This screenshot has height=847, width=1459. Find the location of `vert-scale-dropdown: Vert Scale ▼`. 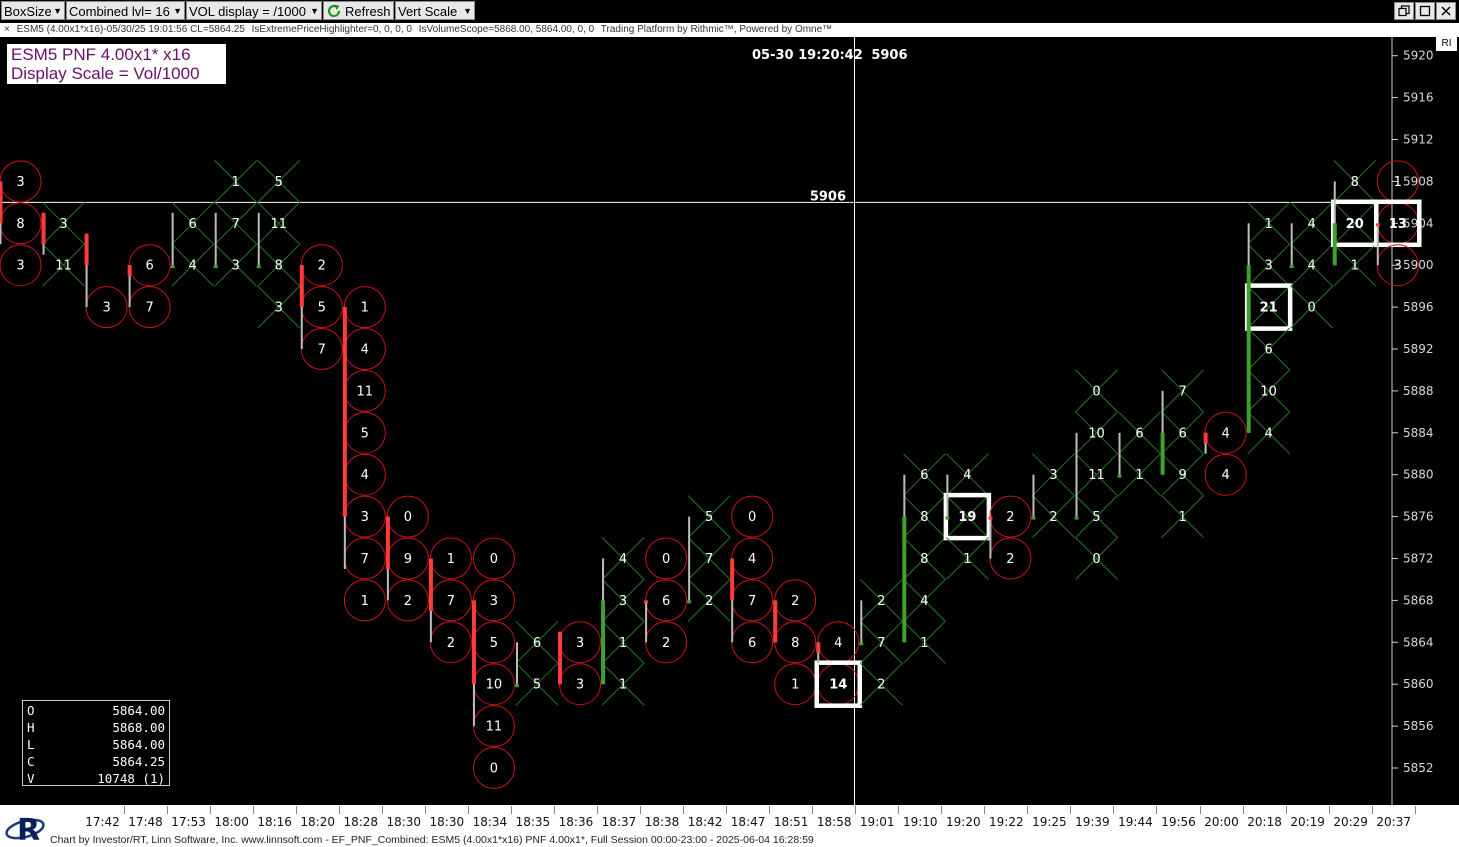

vert-scale-dropdown: Vert Scale ▼ is located at coordinates (435, 10).